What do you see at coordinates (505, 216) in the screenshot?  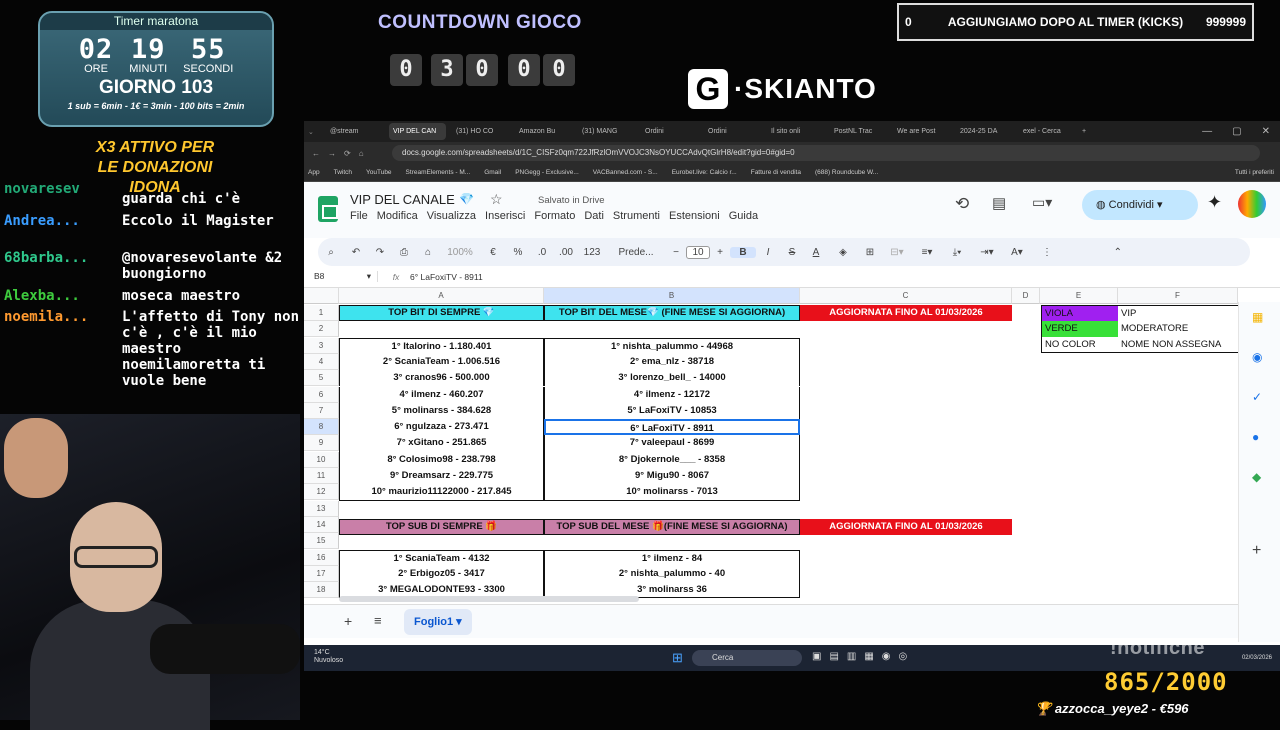 I see `menu-insert: Inserisci` at bounding box center [505, 216].